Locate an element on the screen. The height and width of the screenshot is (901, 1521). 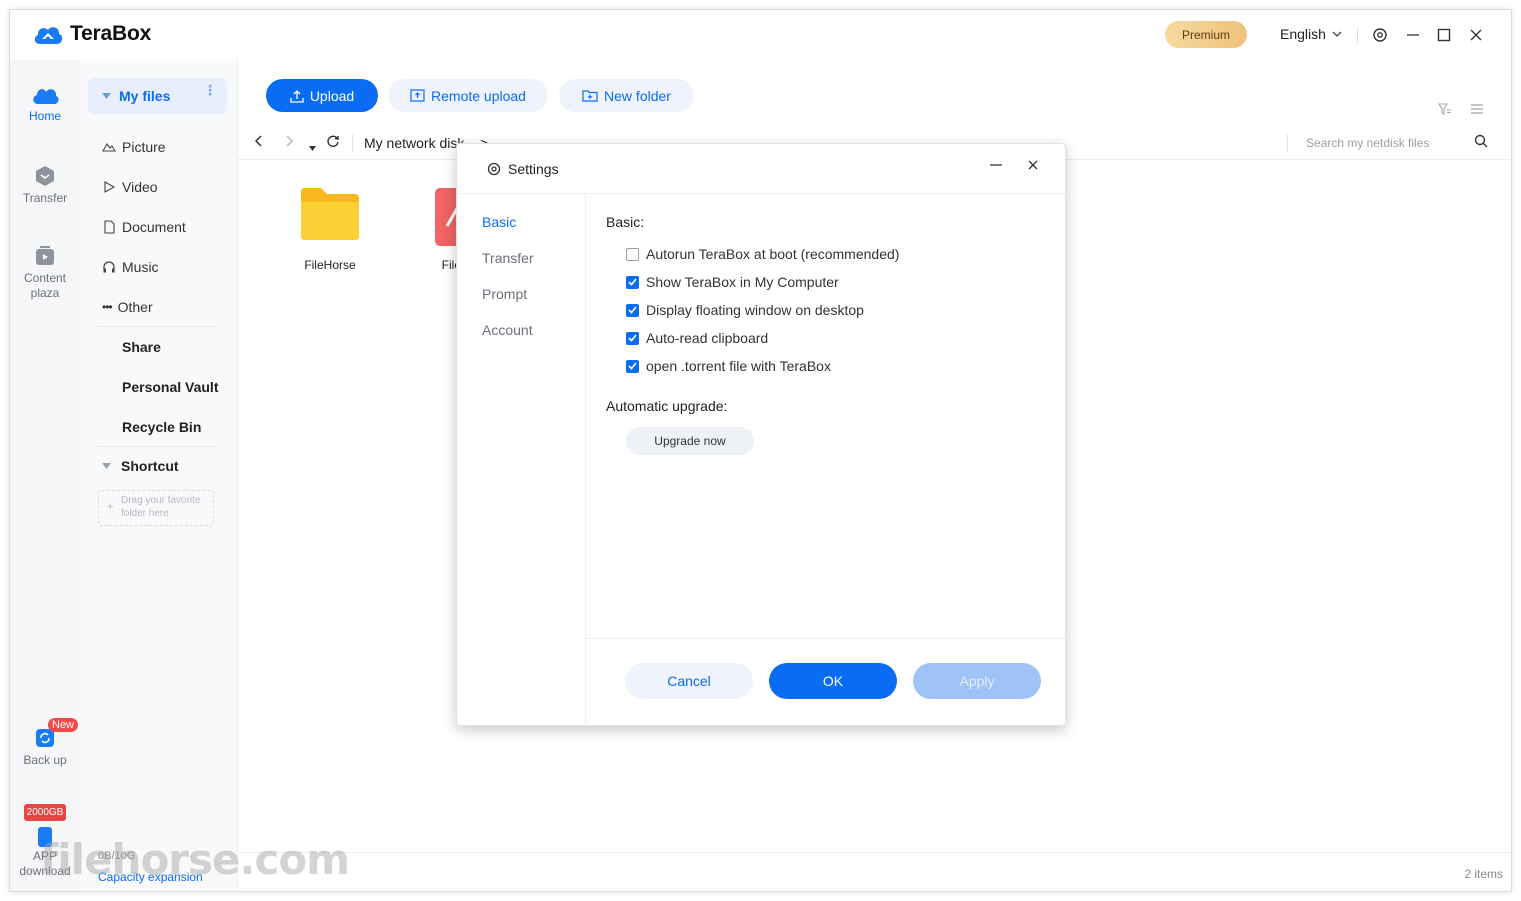
caret-down-icon is located at coordinates (106, 96).